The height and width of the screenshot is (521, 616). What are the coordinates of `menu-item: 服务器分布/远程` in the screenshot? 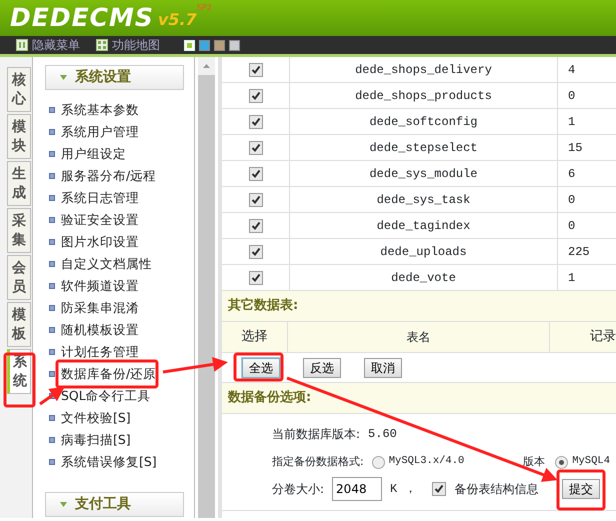 It's located at (108, 176).